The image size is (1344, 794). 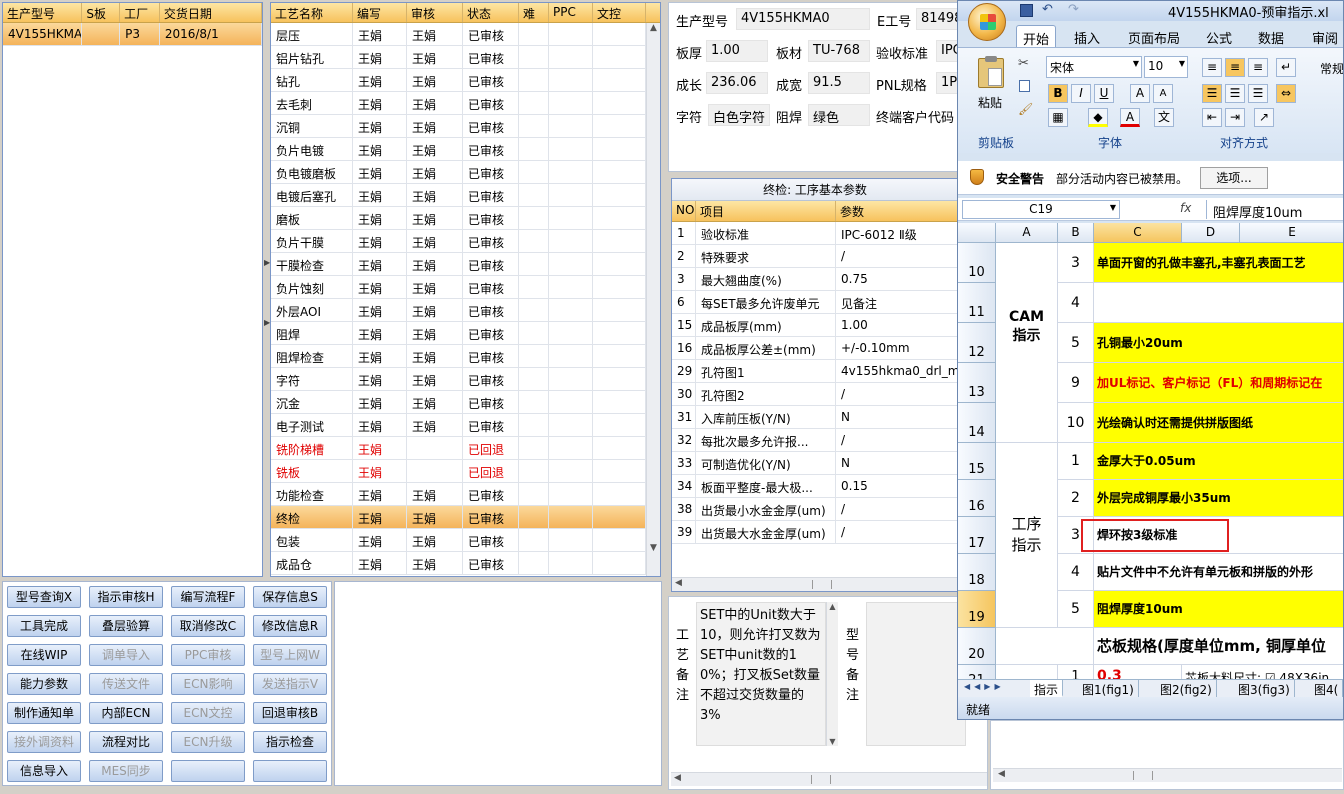 What do you see at coordinates (1274, 210) in the screenshot?
I see `formula-input: 阻焊厚度10um` at bounding box center [1274, 210].